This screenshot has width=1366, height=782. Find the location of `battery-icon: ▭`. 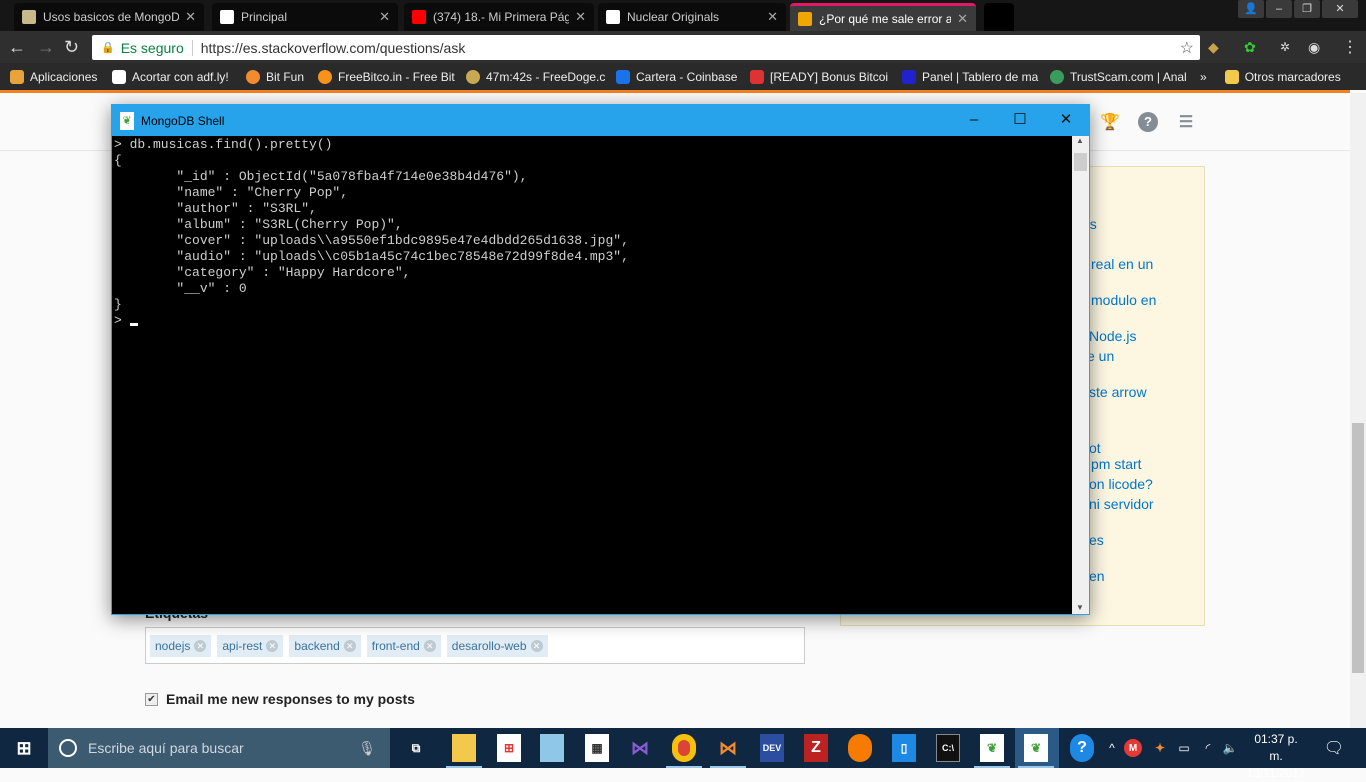

battery-icon: ▭ is located at coordinates (1184, 748).